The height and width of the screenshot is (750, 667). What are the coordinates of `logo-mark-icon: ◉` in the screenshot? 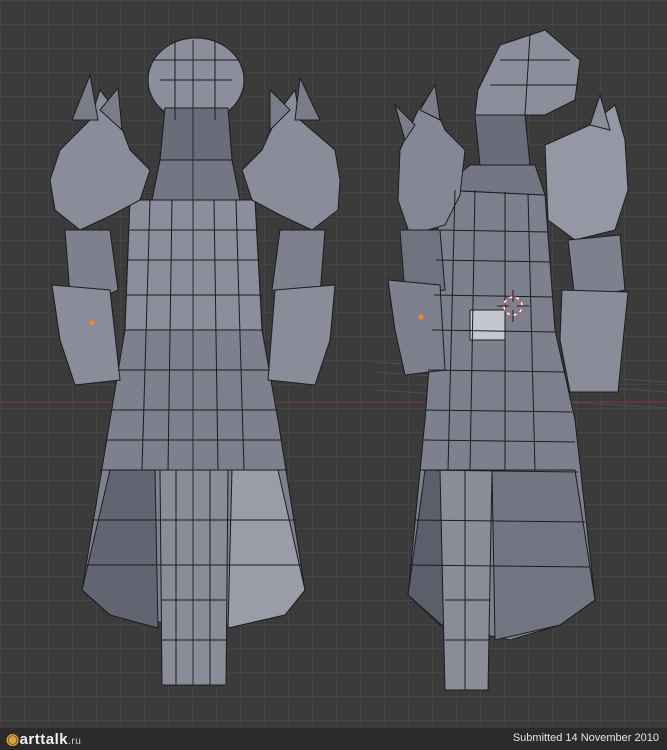 It's located at (13, 739).